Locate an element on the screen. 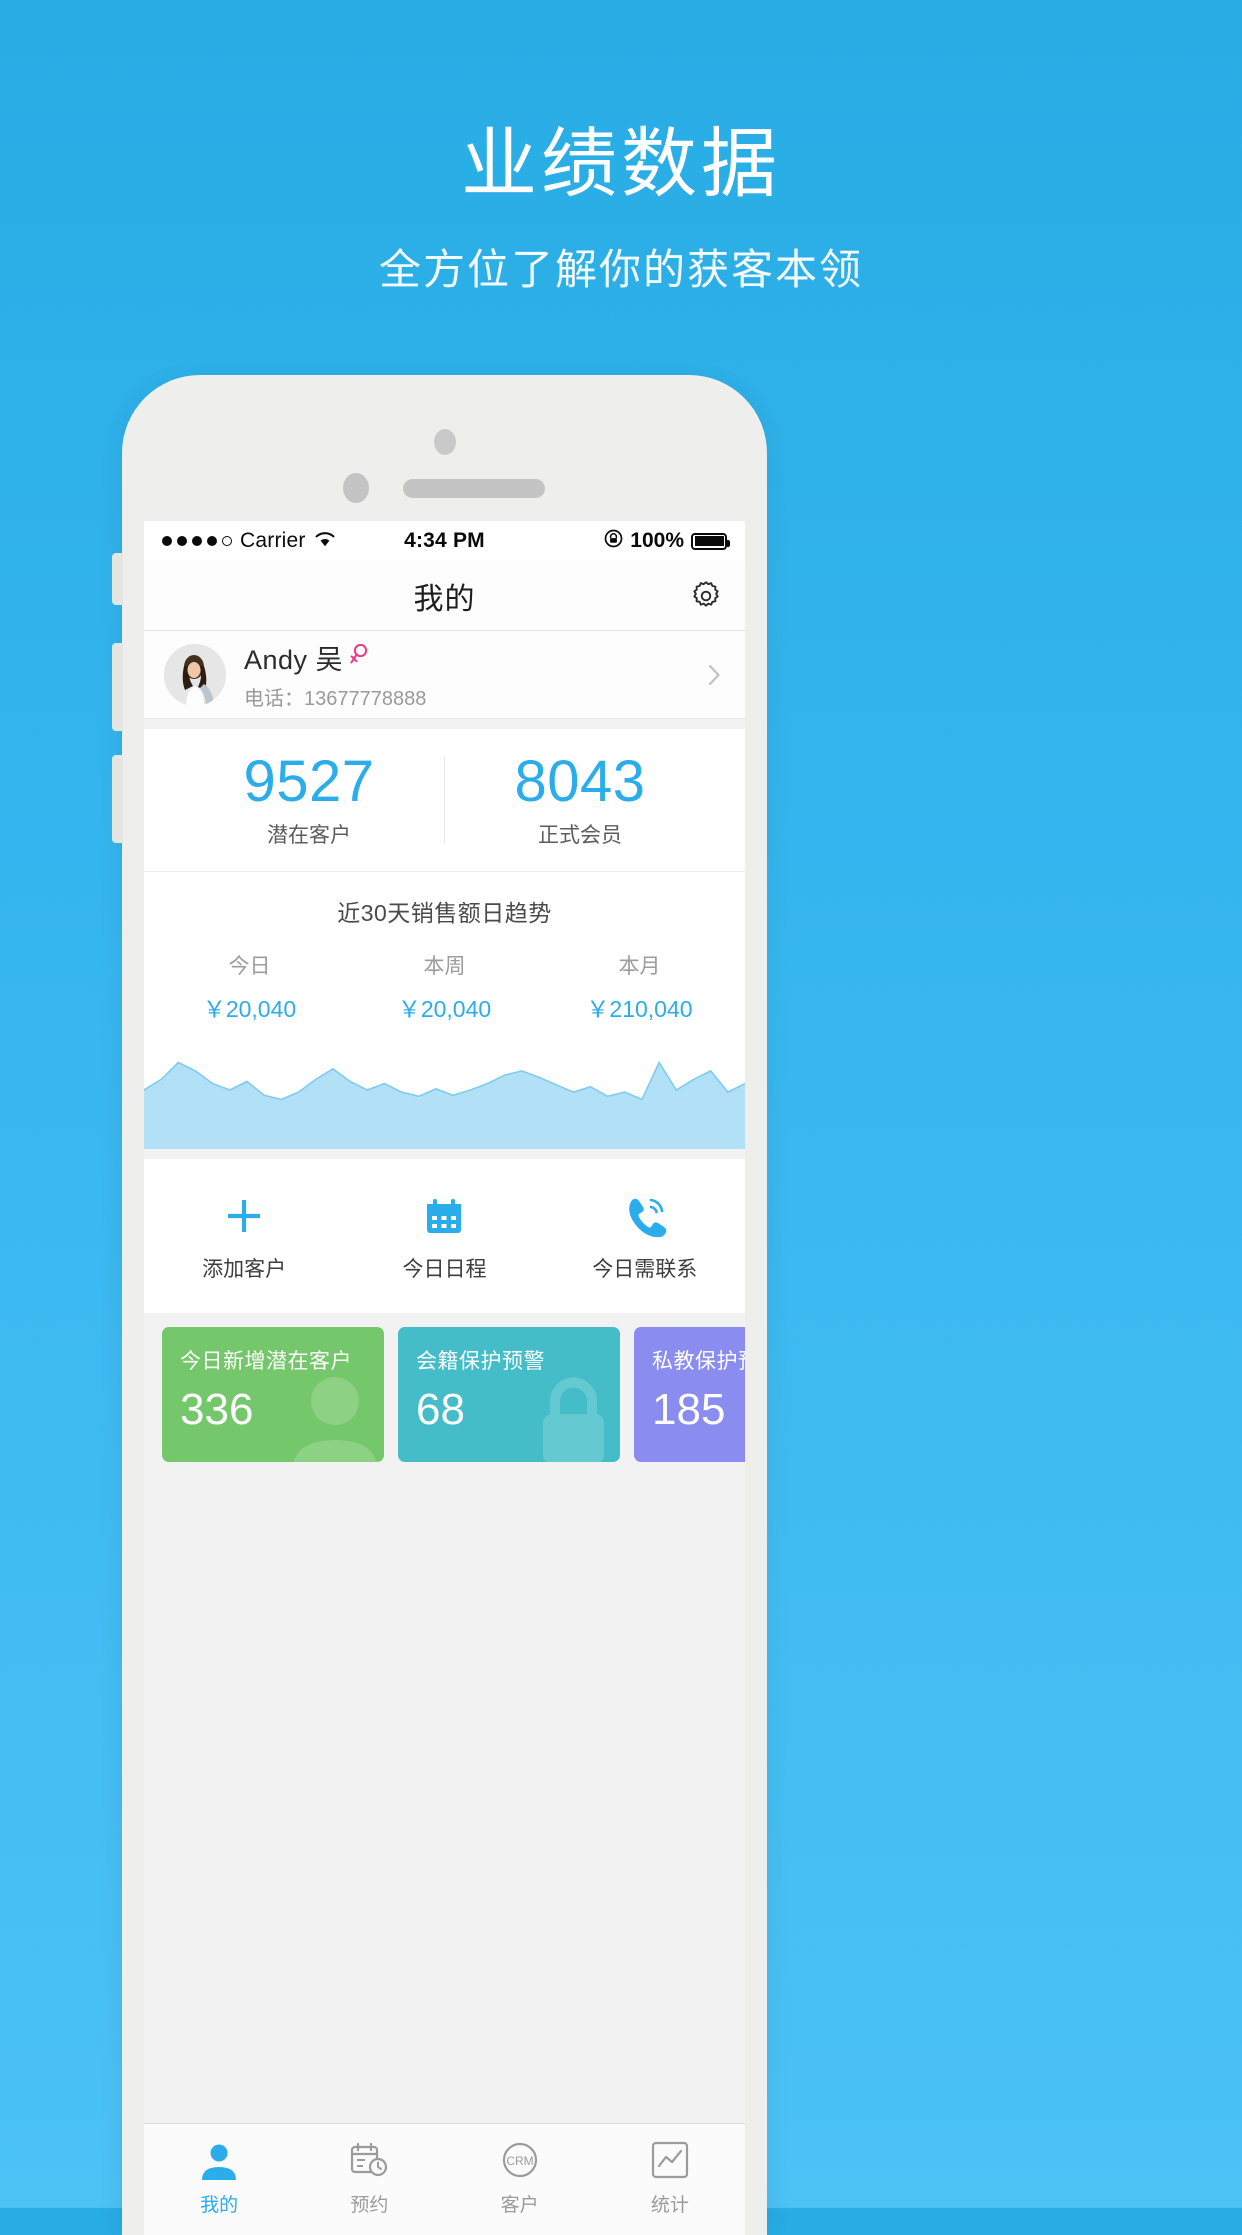  trend-label: 本月 is located at coordinates (639, 966).